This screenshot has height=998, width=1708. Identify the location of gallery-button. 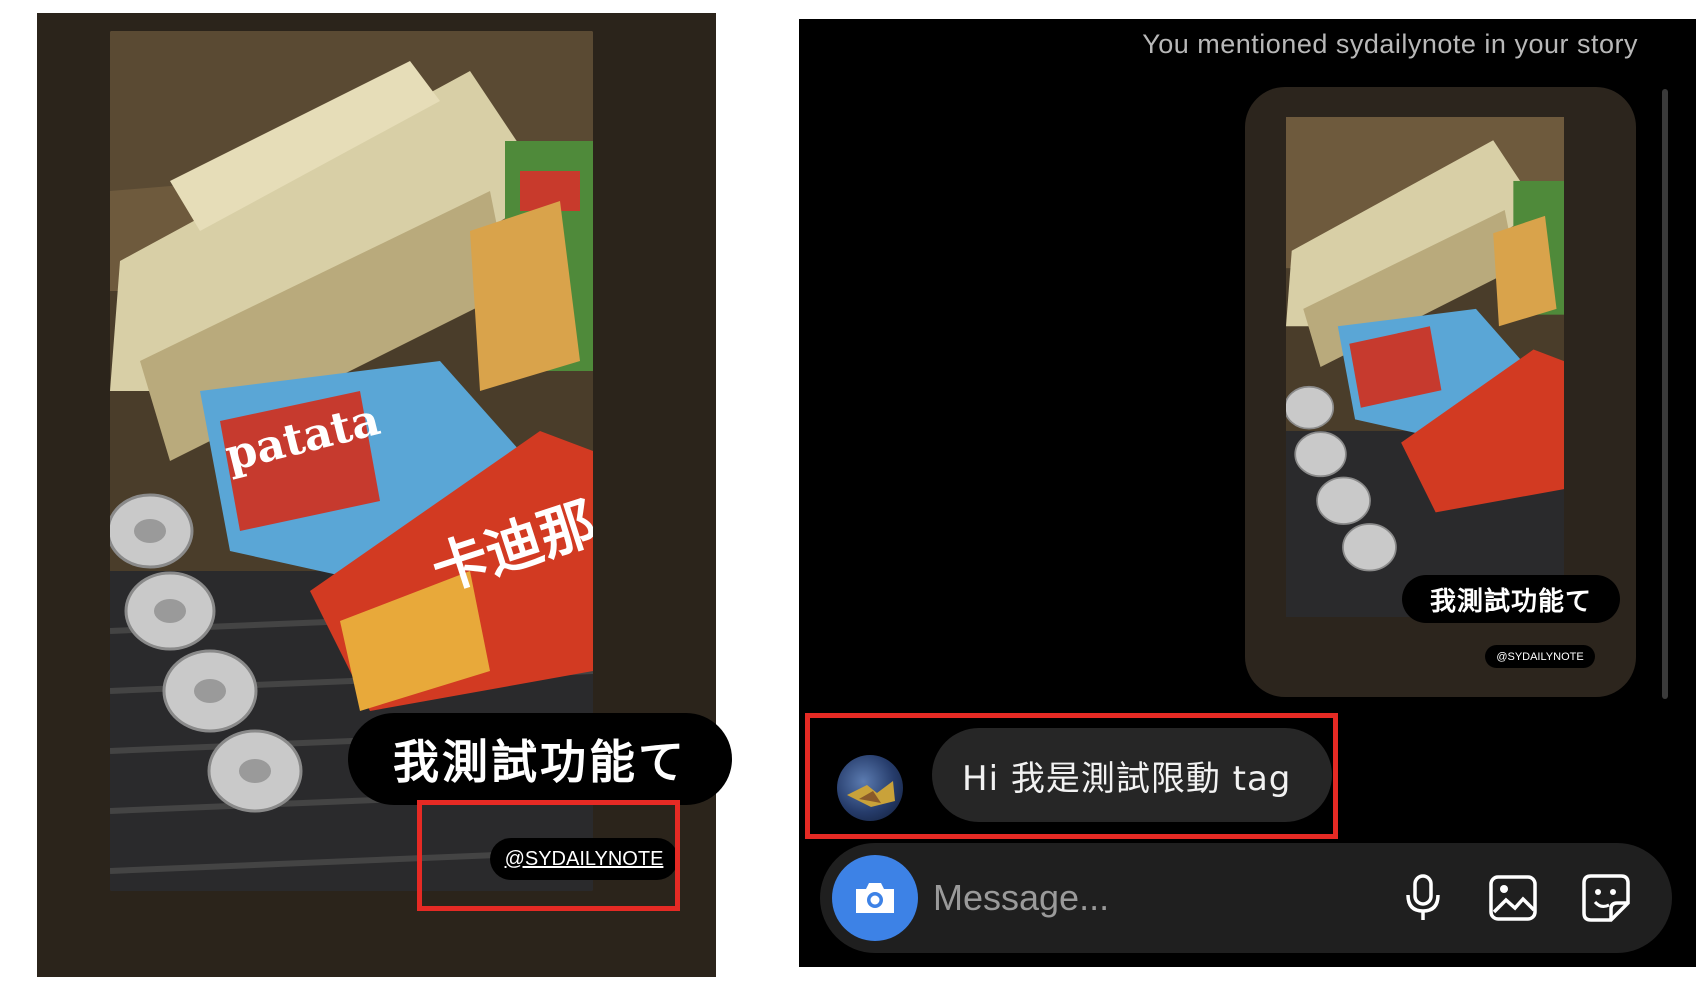
(1513, 898).